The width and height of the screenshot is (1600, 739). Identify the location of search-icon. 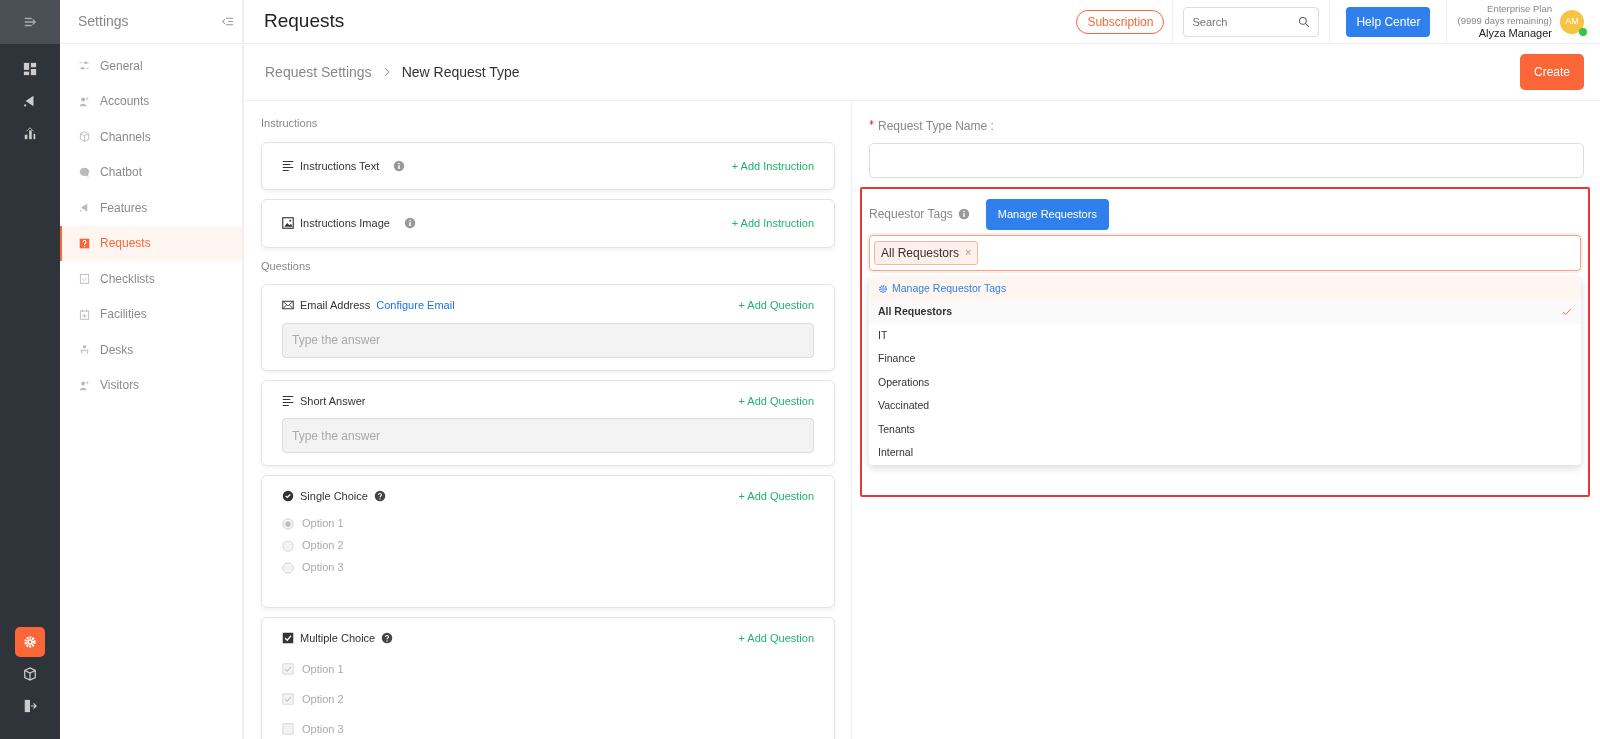
(1304, 21).